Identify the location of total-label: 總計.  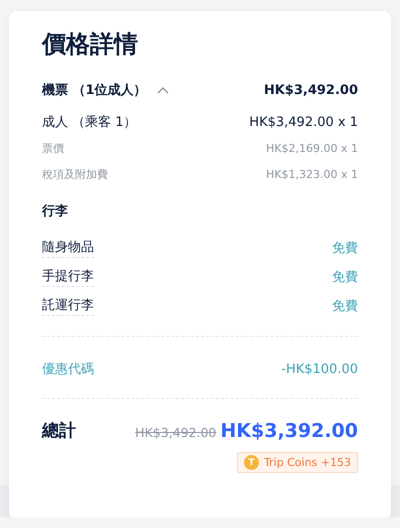
(59, 431).